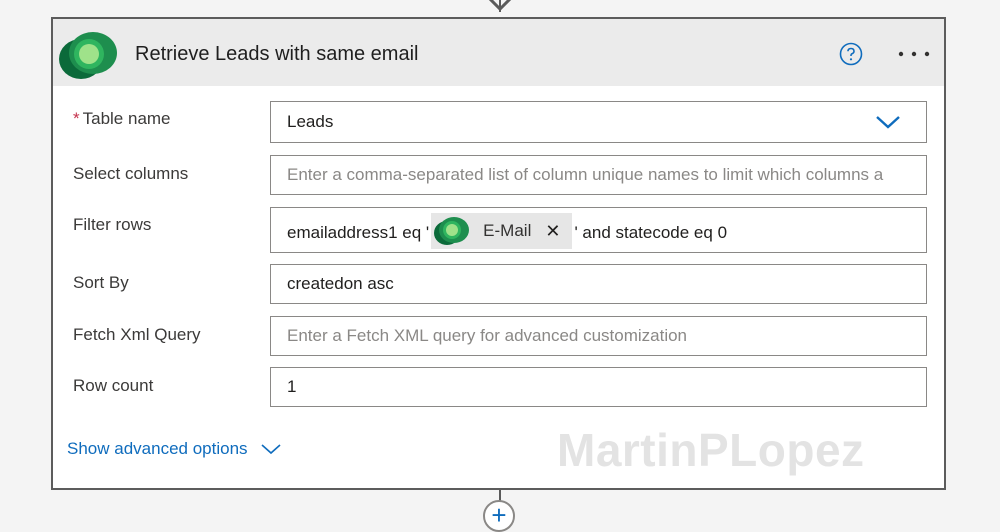 The image size is (1000, 532). What do you see at coordinates (851, 54) in the screenshot?
I see `help-icon` at bounding box center [851, 54].